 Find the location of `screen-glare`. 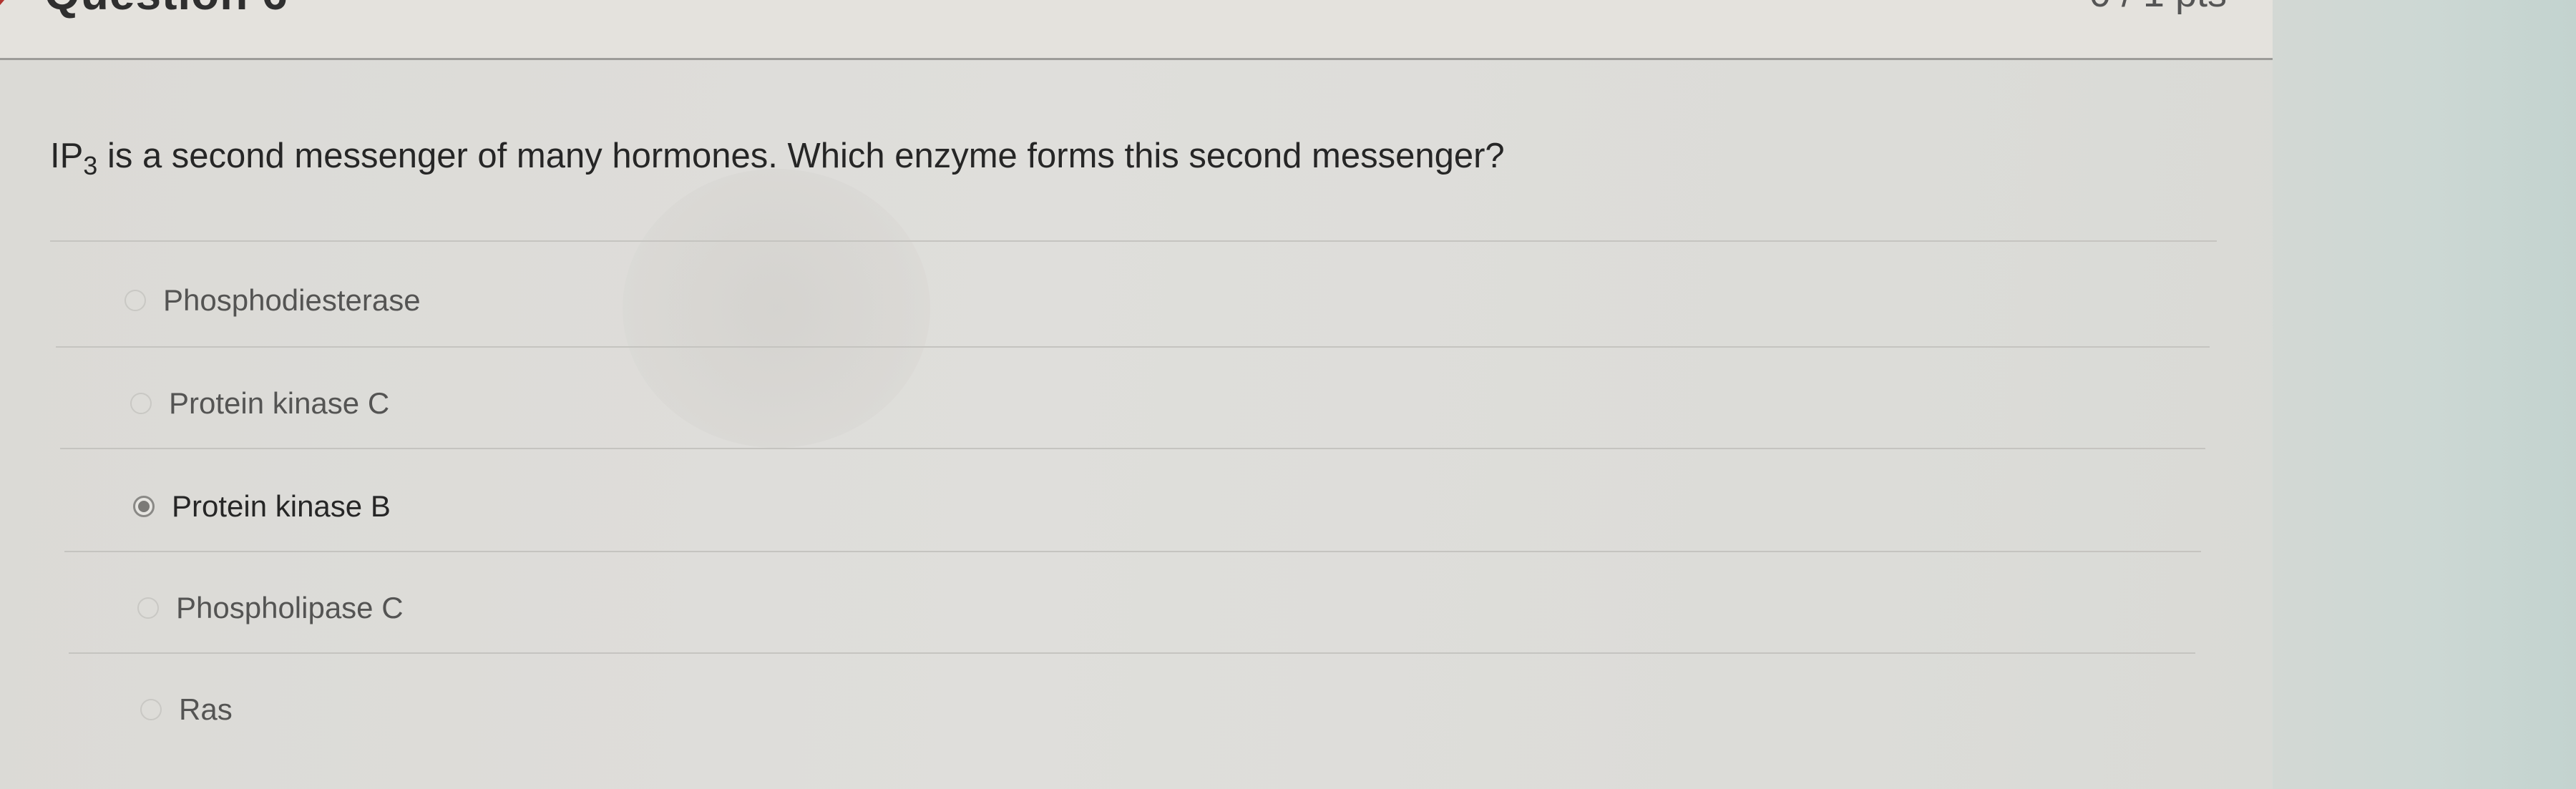

screen-glare is located at coordinates (776, 308).